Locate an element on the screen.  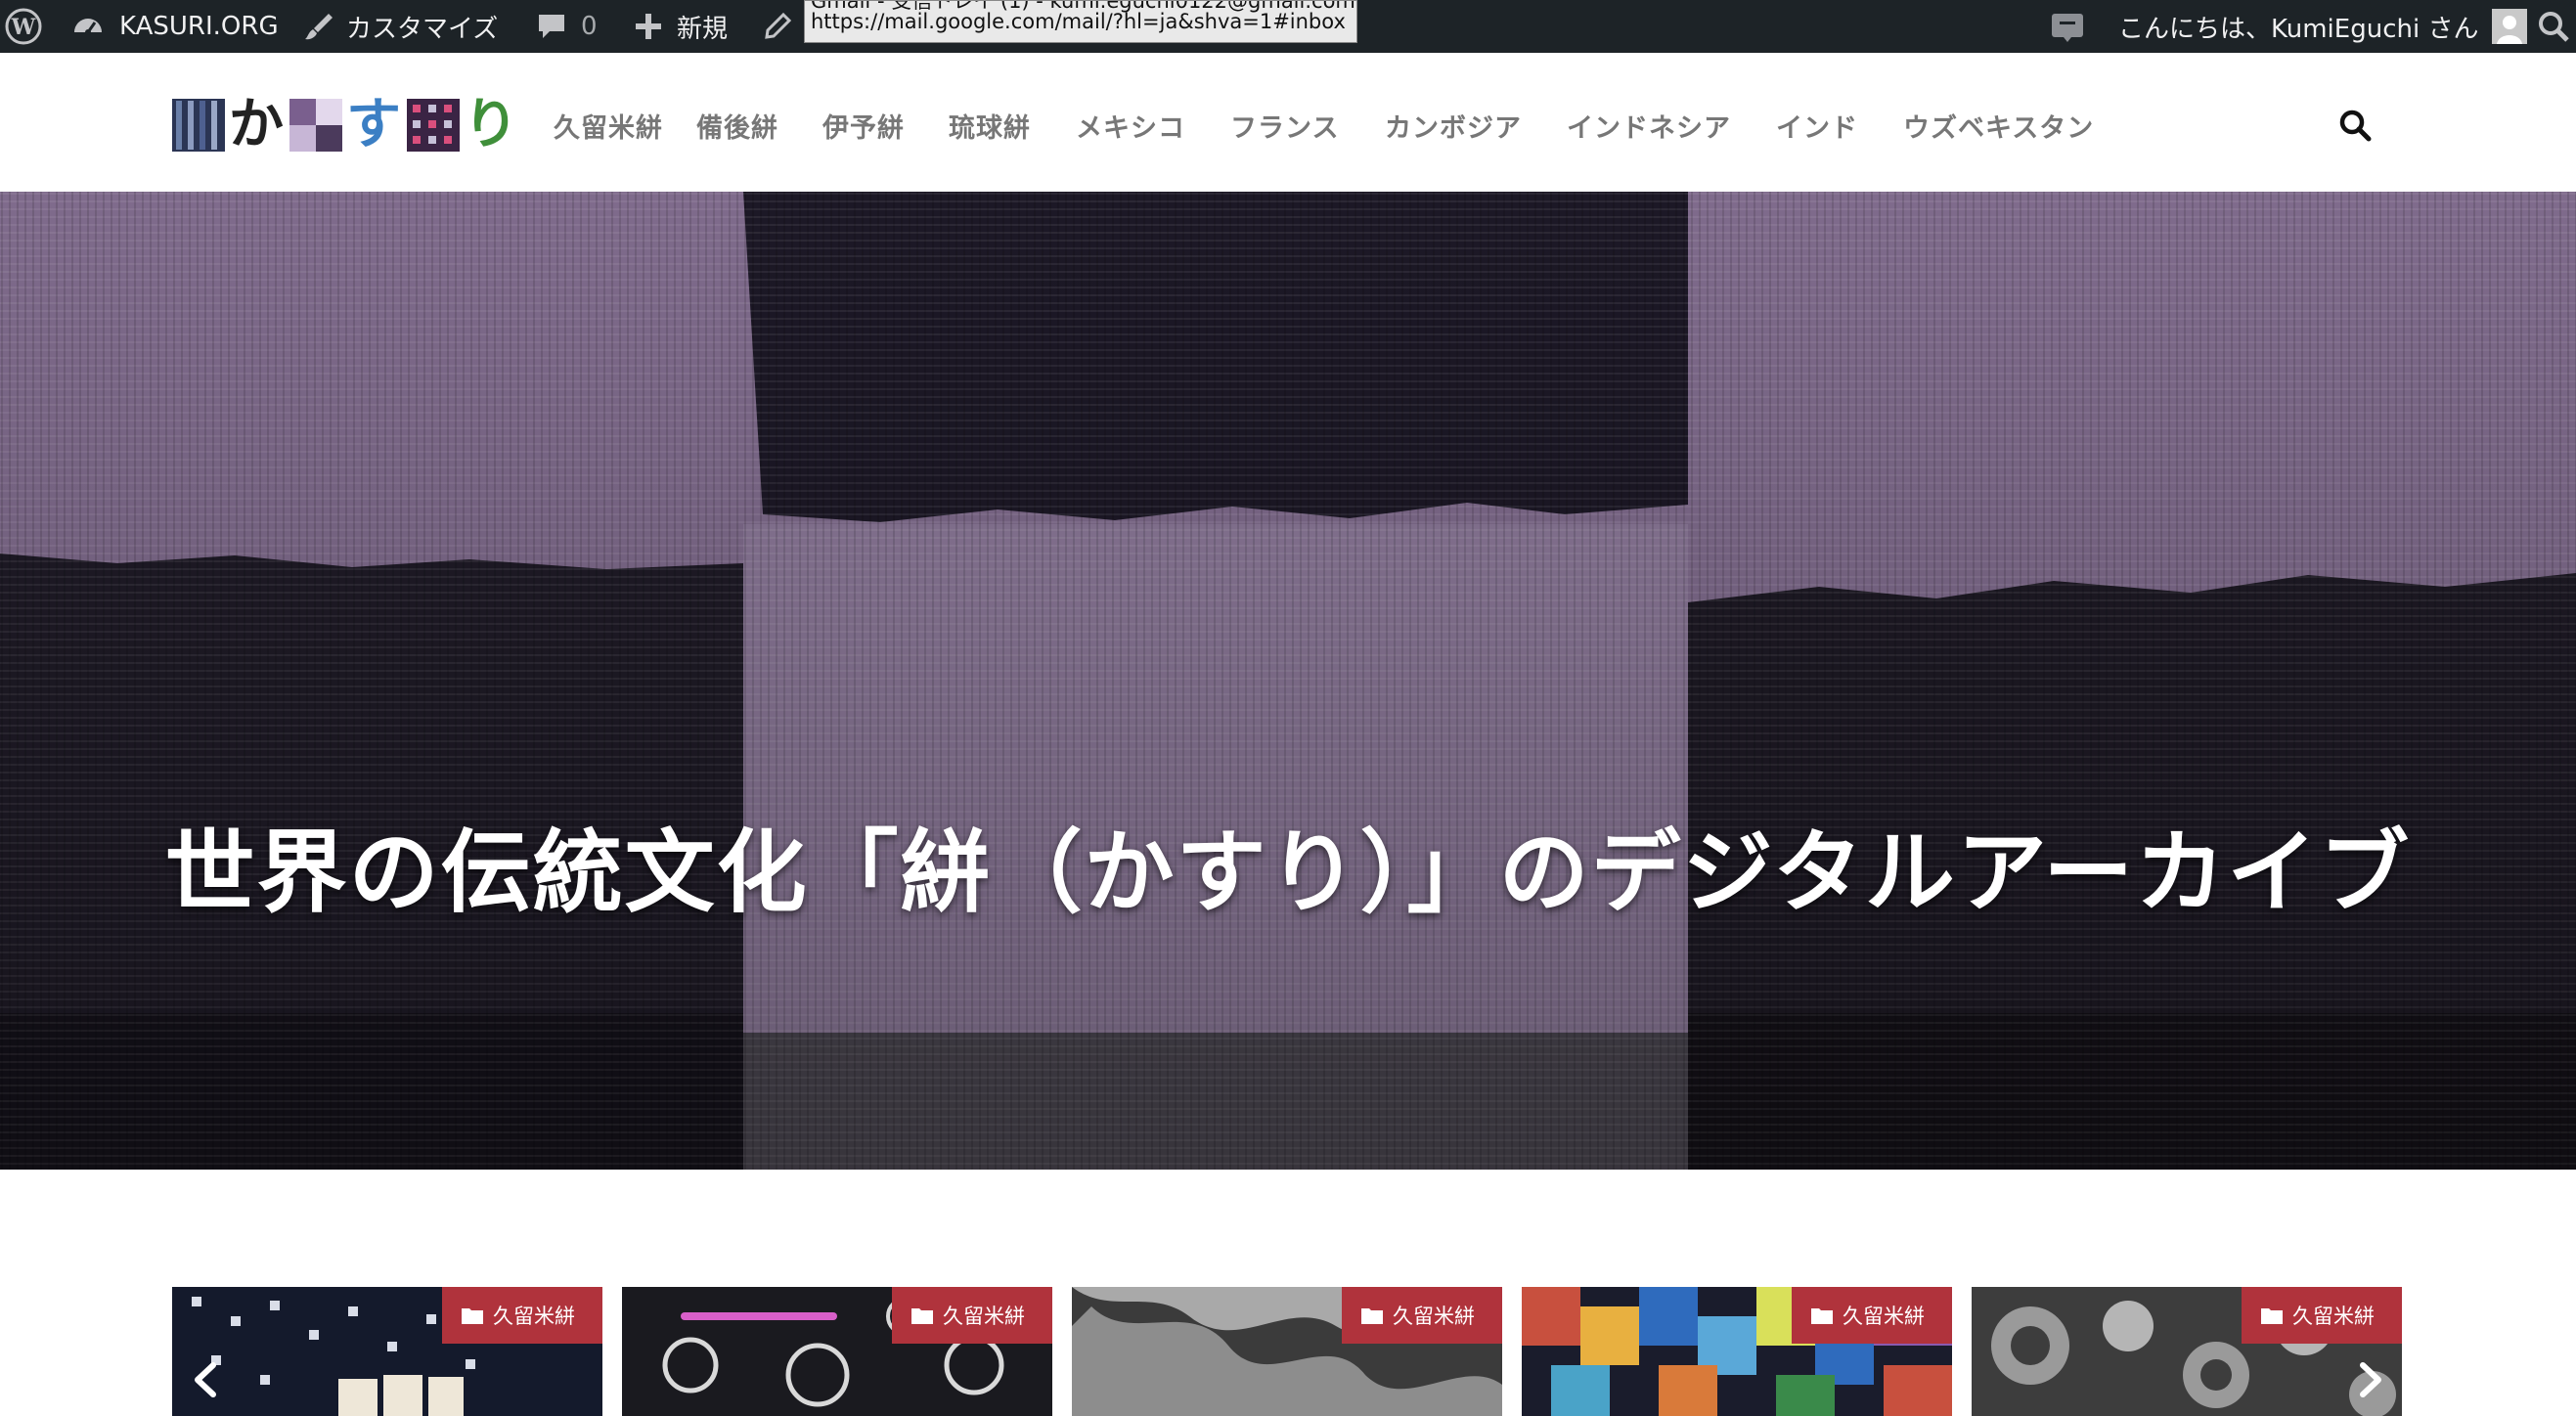
wordpress-logo-icon: W is located at coordinates (24, 26).